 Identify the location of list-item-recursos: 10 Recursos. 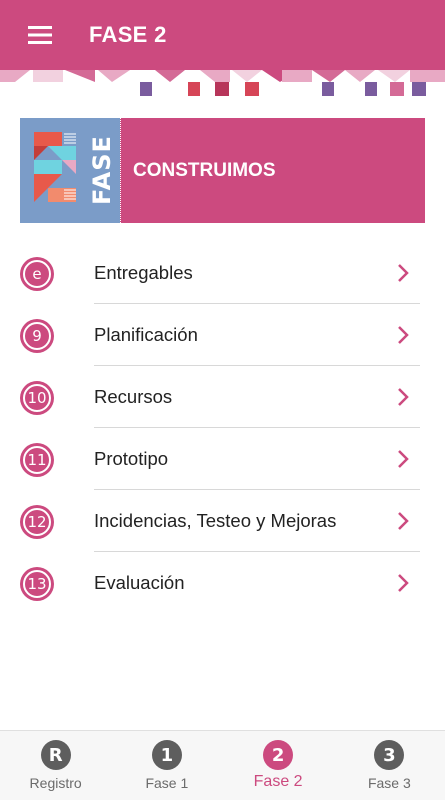
(222, 397).